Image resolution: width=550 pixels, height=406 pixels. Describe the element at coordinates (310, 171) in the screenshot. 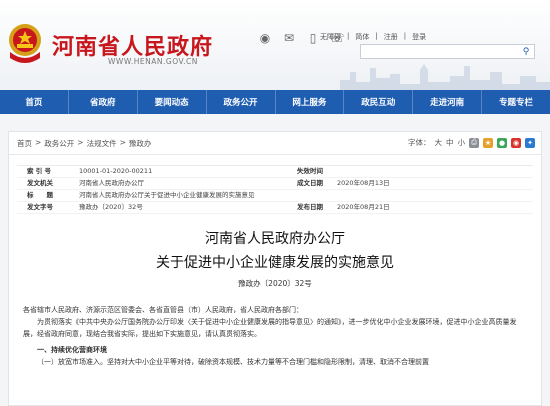

I see `meta-key: 失效时间` at that location.